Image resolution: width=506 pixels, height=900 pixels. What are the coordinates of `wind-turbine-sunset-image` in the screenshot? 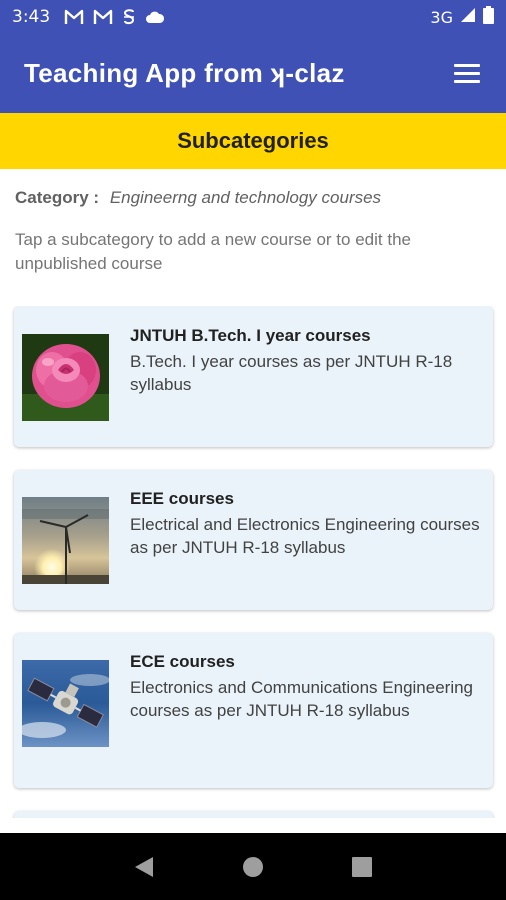 It's located at (65, 540).